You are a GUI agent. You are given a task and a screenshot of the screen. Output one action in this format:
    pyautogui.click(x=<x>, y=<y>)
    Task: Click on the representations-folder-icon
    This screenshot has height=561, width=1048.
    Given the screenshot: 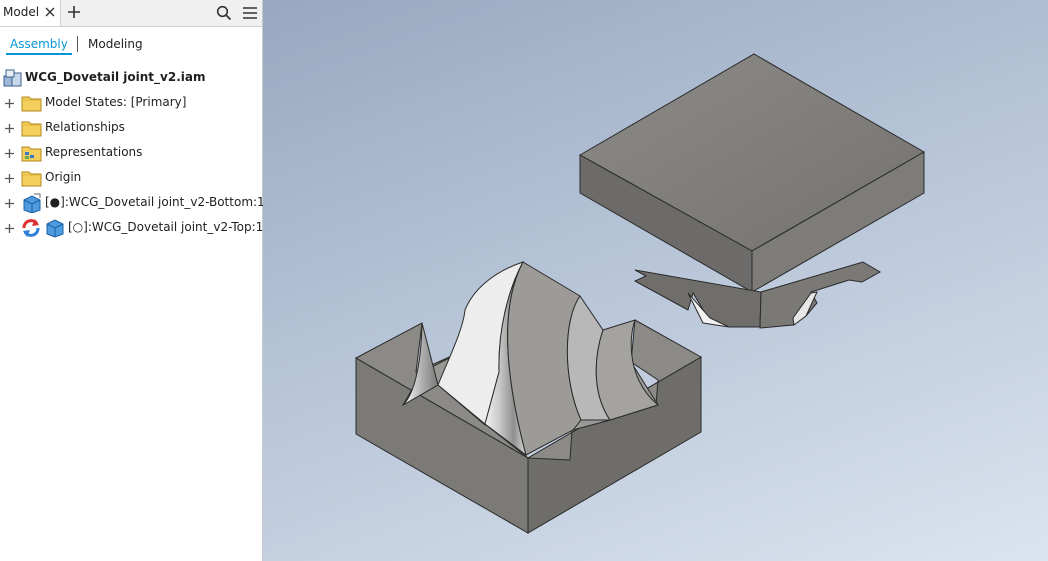 What is the action you would take?
    pyautogui.click(x=31, y=154)
    